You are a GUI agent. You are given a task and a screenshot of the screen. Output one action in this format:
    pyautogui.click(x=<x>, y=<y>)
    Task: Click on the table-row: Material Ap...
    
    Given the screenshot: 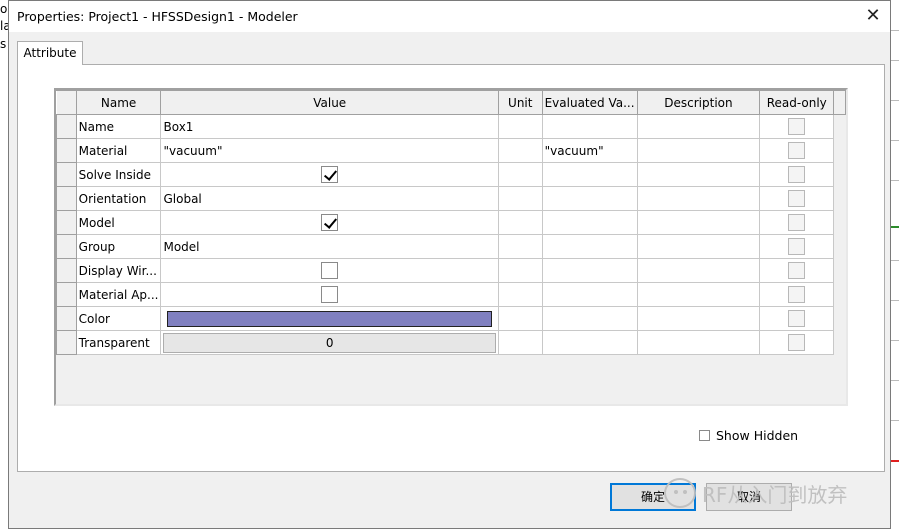 What is the action you would take?
    pyautogui.click(x=451, y=294)
    